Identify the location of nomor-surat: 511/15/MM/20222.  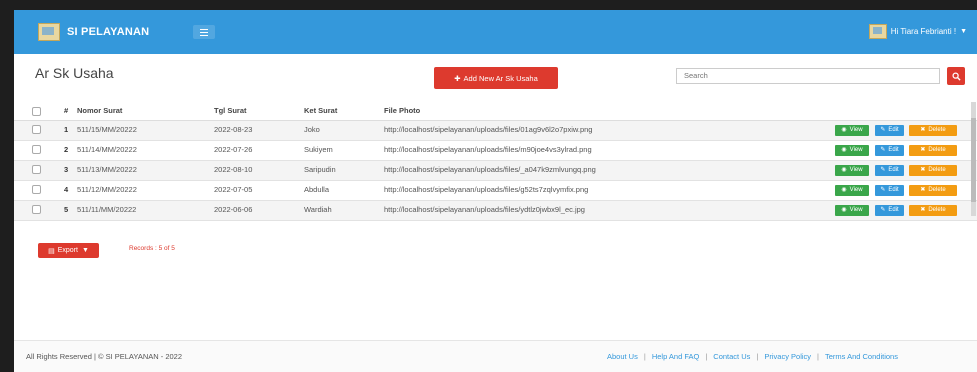
(107, 129).